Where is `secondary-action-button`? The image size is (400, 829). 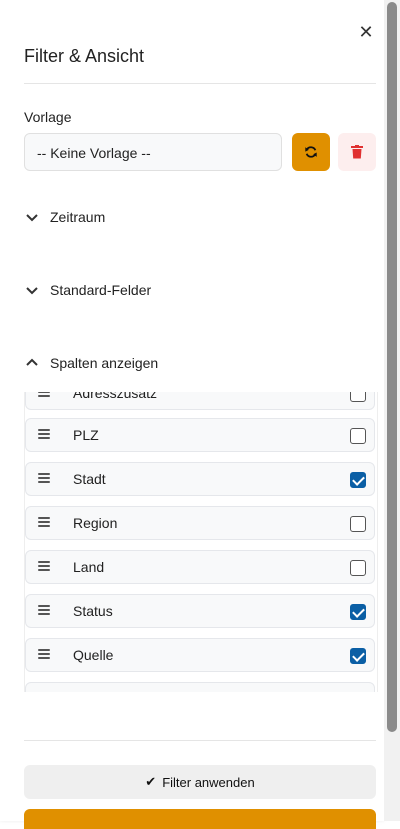 secondary-action-button is located at coordinates (200, 819).